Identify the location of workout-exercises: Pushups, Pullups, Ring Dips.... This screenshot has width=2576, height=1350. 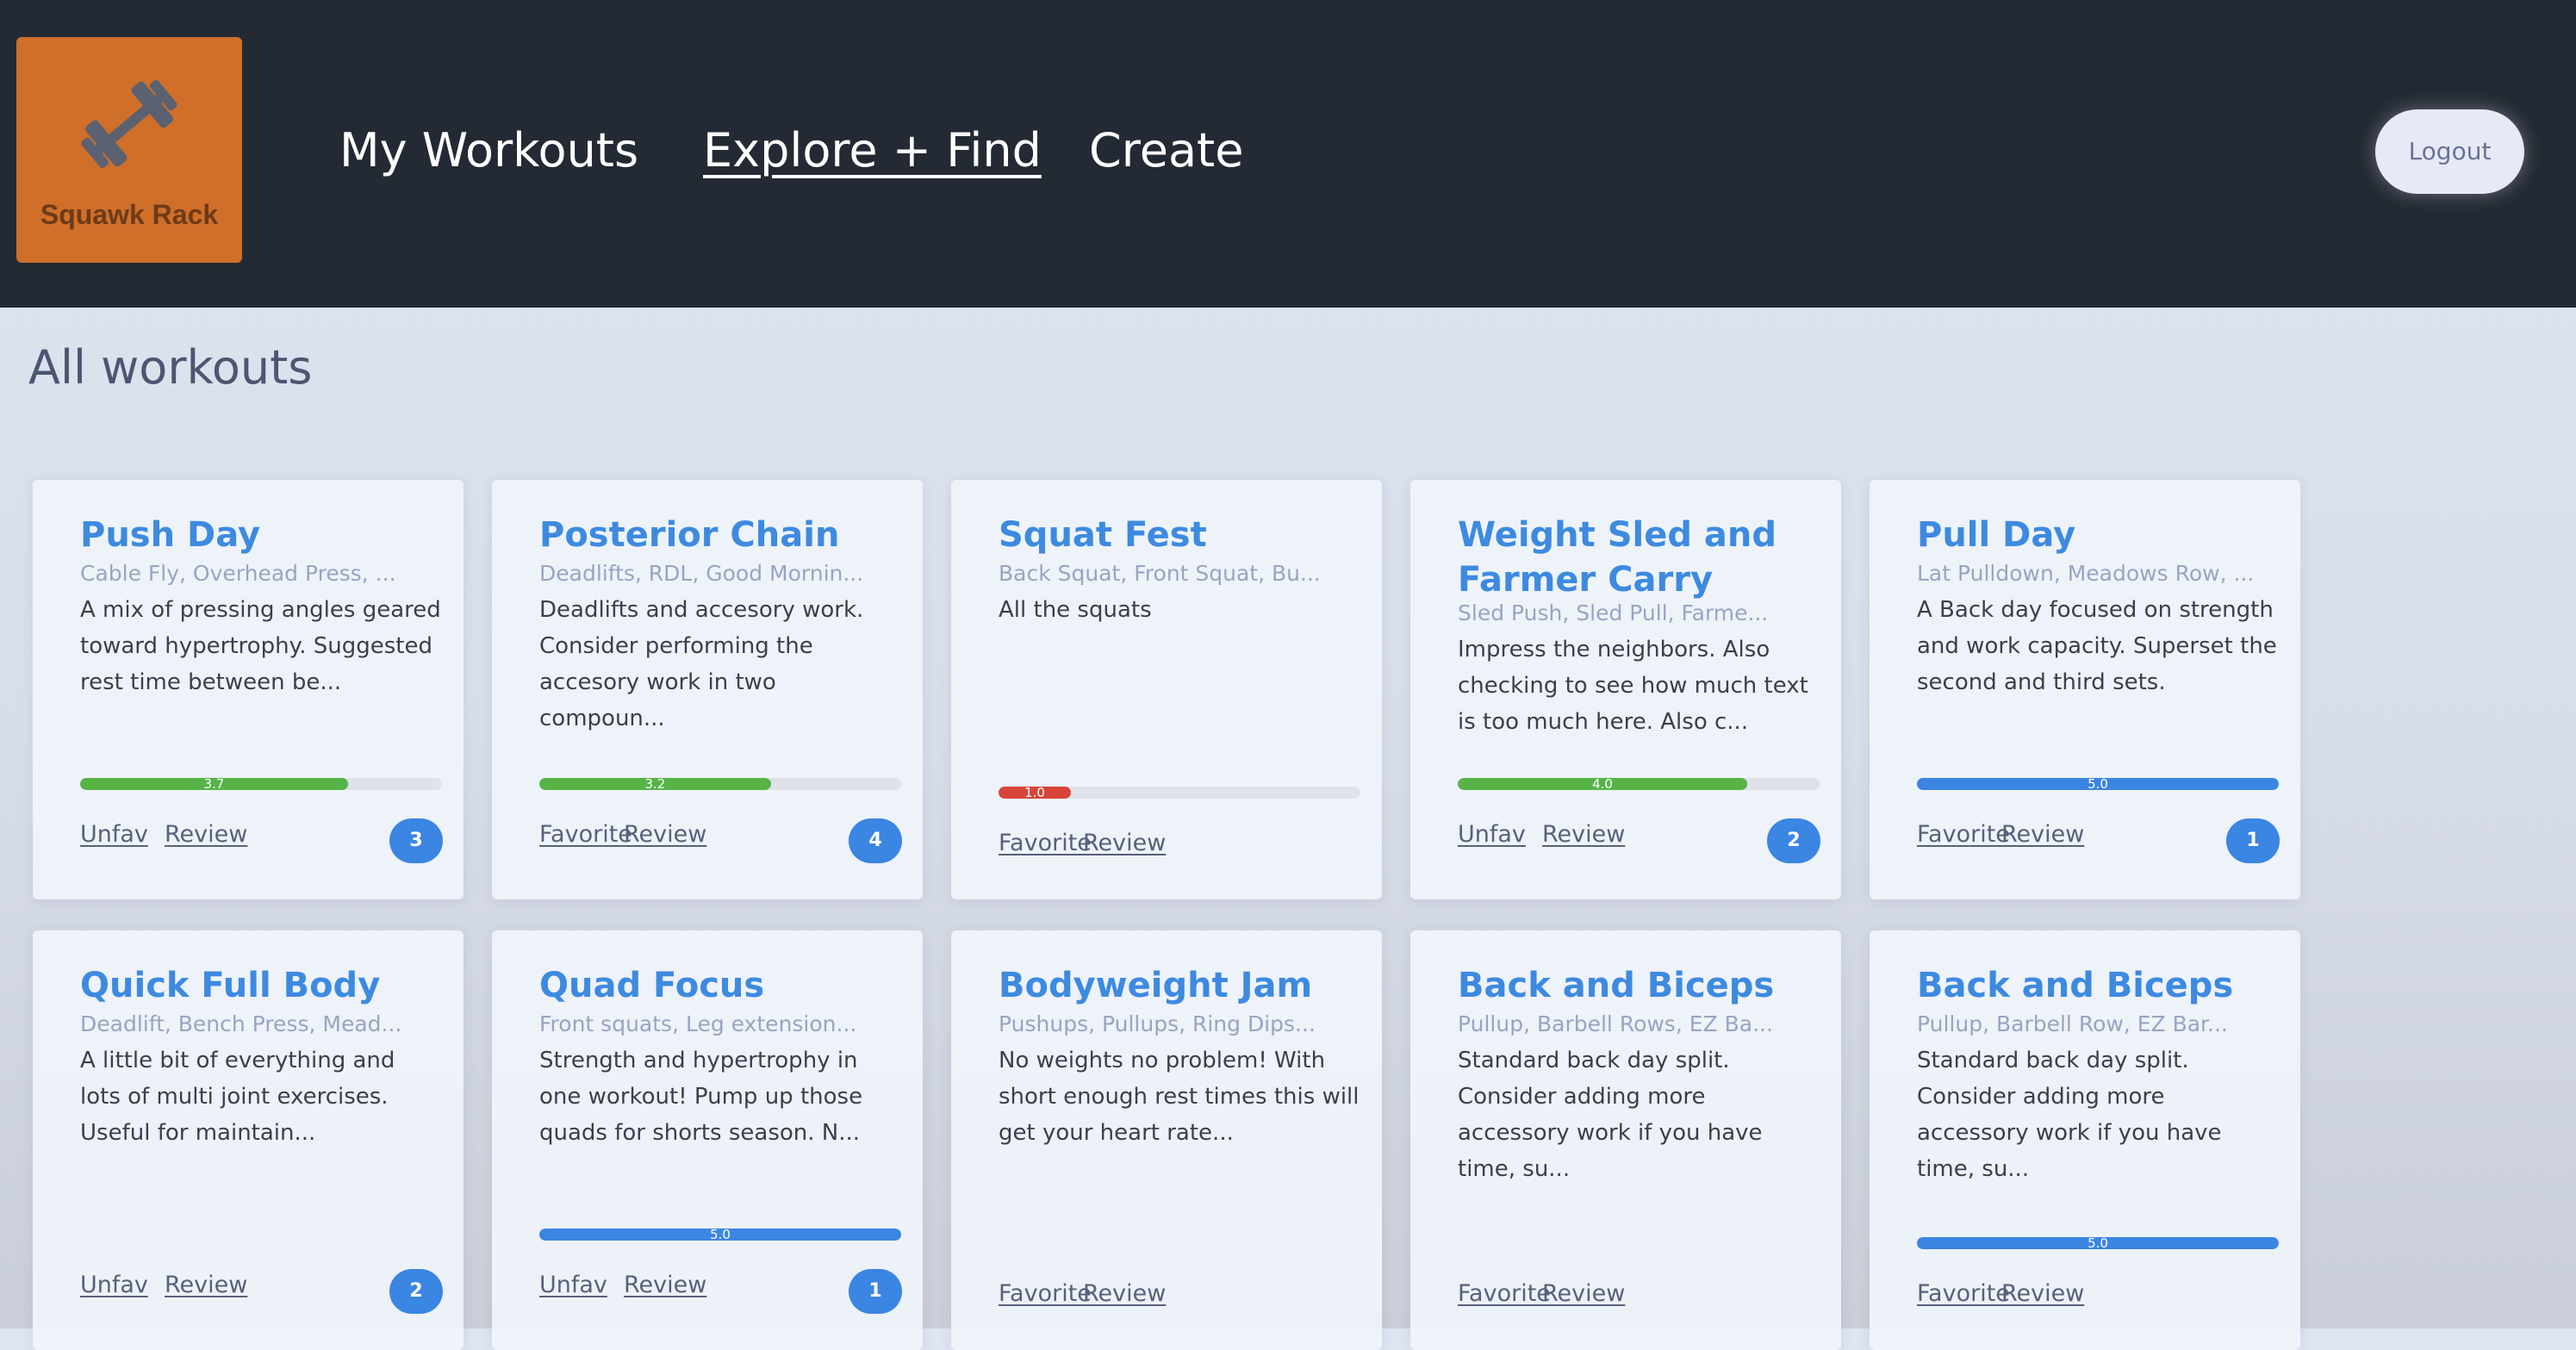
(1158, 1023).